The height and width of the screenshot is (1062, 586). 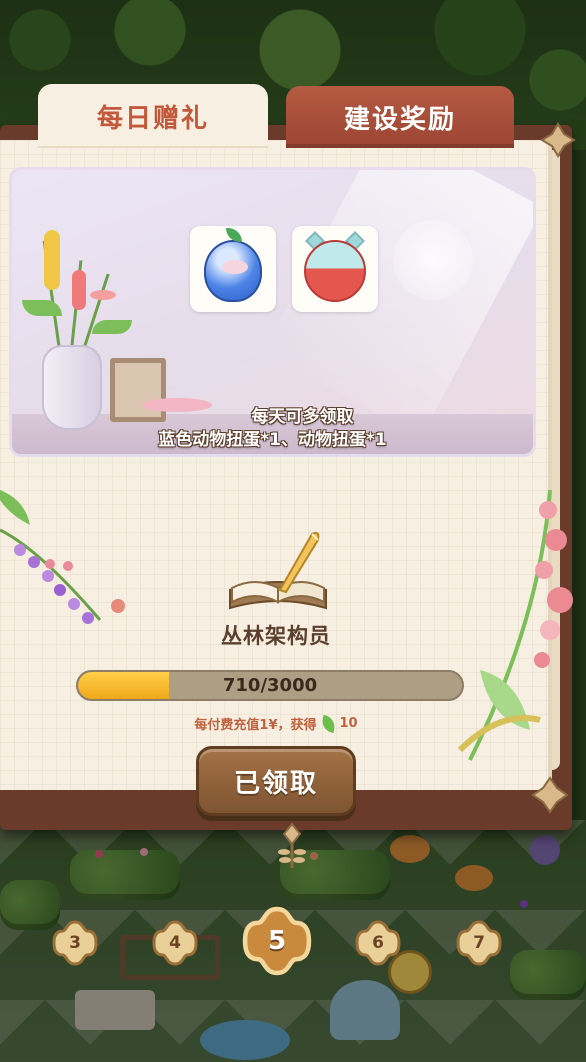 I want to click on description-line-2: 蓝色动物扭蛋*1、动物扭蛋*1, so click(x=272, y=440).